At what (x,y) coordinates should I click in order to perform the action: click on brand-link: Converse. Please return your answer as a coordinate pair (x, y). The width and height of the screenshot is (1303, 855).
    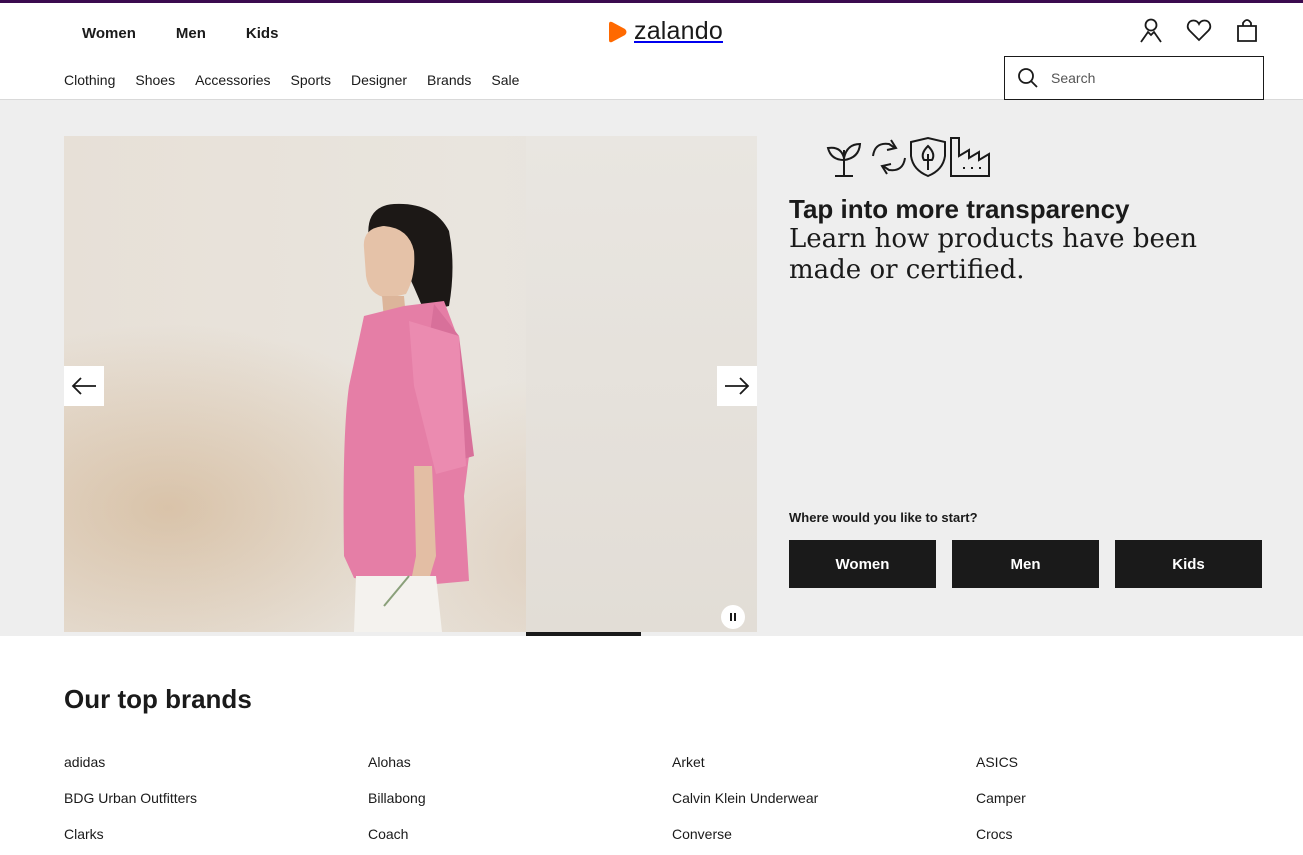
    Looking at the image, I should click on (824, 834).